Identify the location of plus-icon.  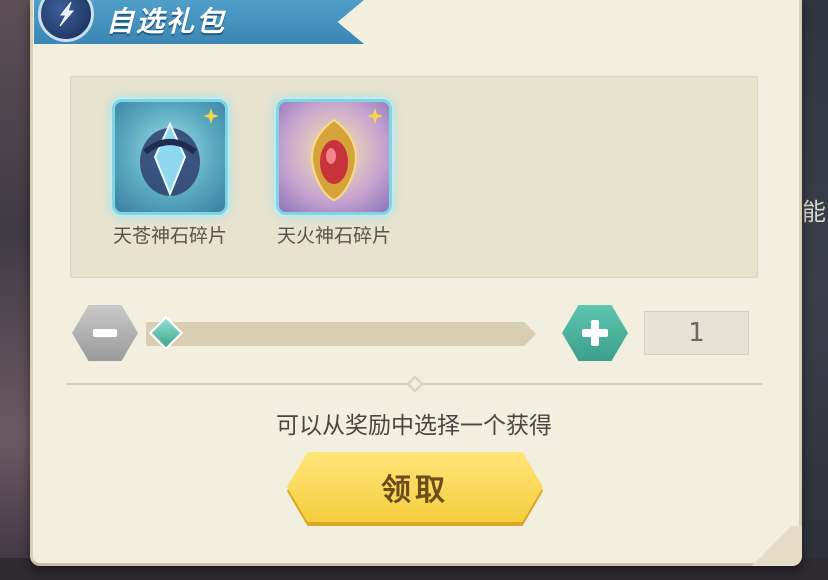
(595, 333).